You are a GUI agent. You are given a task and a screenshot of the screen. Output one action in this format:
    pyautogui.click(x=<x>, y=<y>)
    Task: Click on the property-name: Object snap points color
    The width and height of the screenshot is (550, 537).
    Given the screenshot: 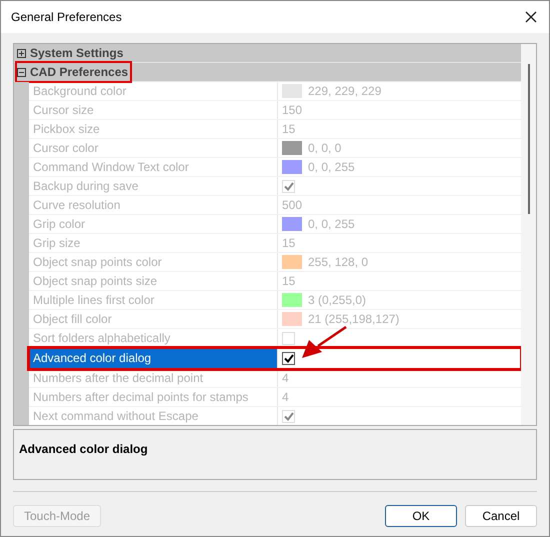 What is the action you would take?
    pyautogui.click(x=97, y=262)
    